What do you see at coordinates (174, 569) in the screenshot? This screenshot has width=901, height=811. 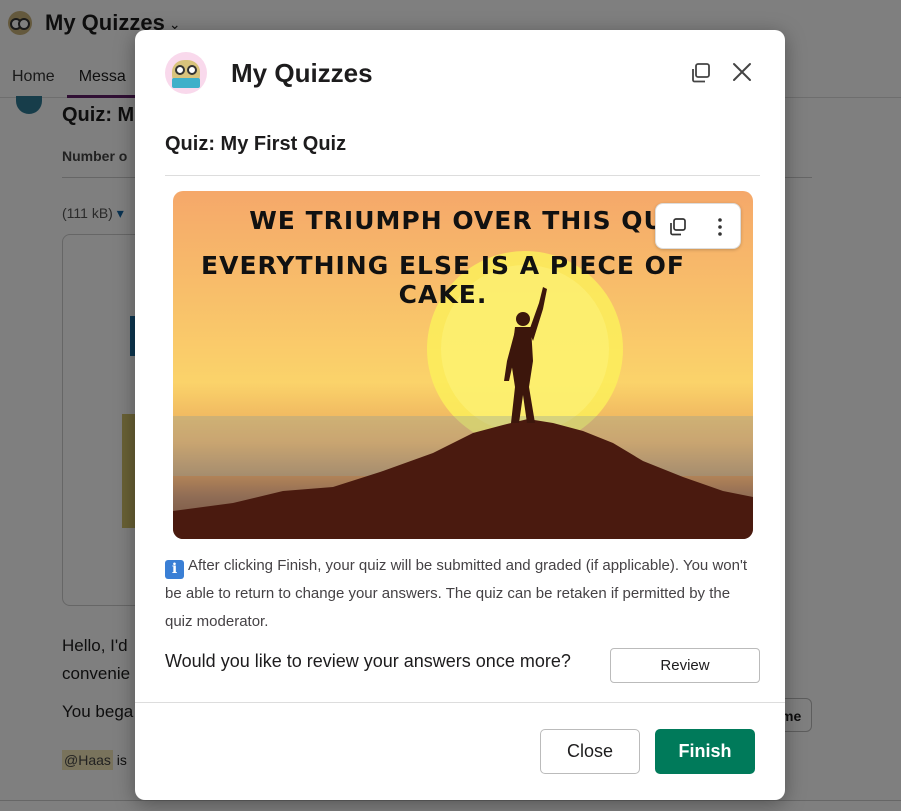 I see `info-icon: i` at bounding box center [174, 569].